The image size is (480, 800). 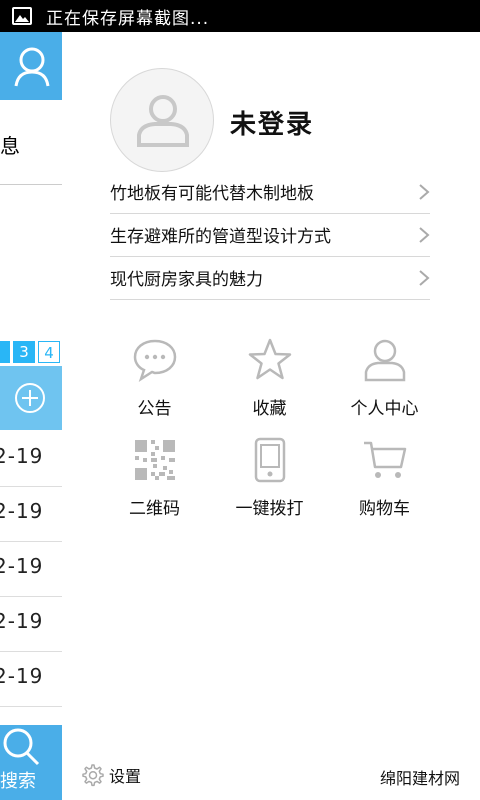 What do you see at coordinates (154, 509) in the screenshot?
I see `qrcode-label: 二维码` at bounding box center [154, 509].